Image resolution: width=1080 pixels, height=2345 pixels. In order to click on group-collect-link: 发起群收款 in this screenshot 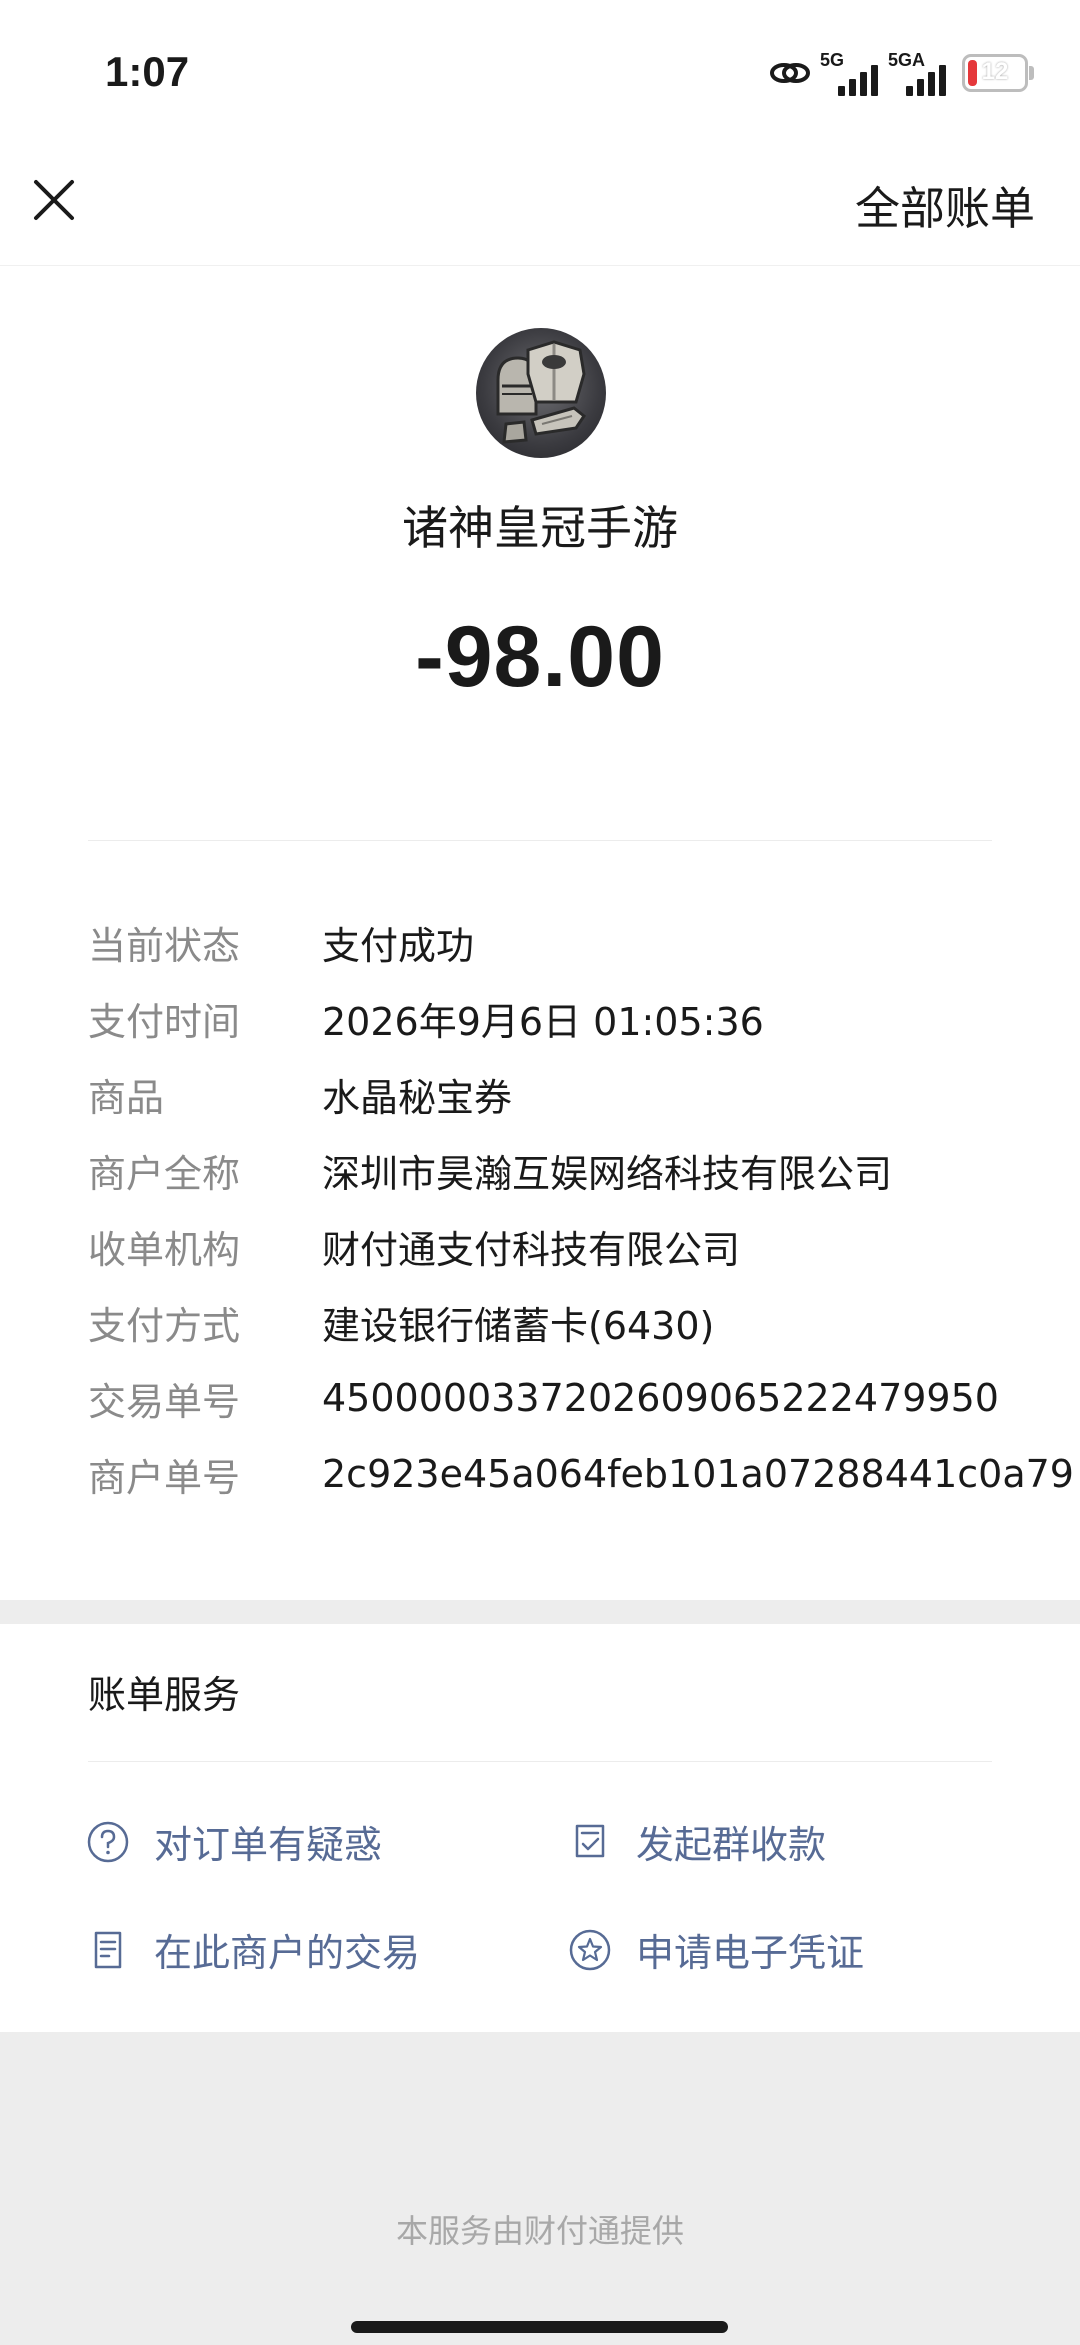, I will do `click(697, 1841)`.